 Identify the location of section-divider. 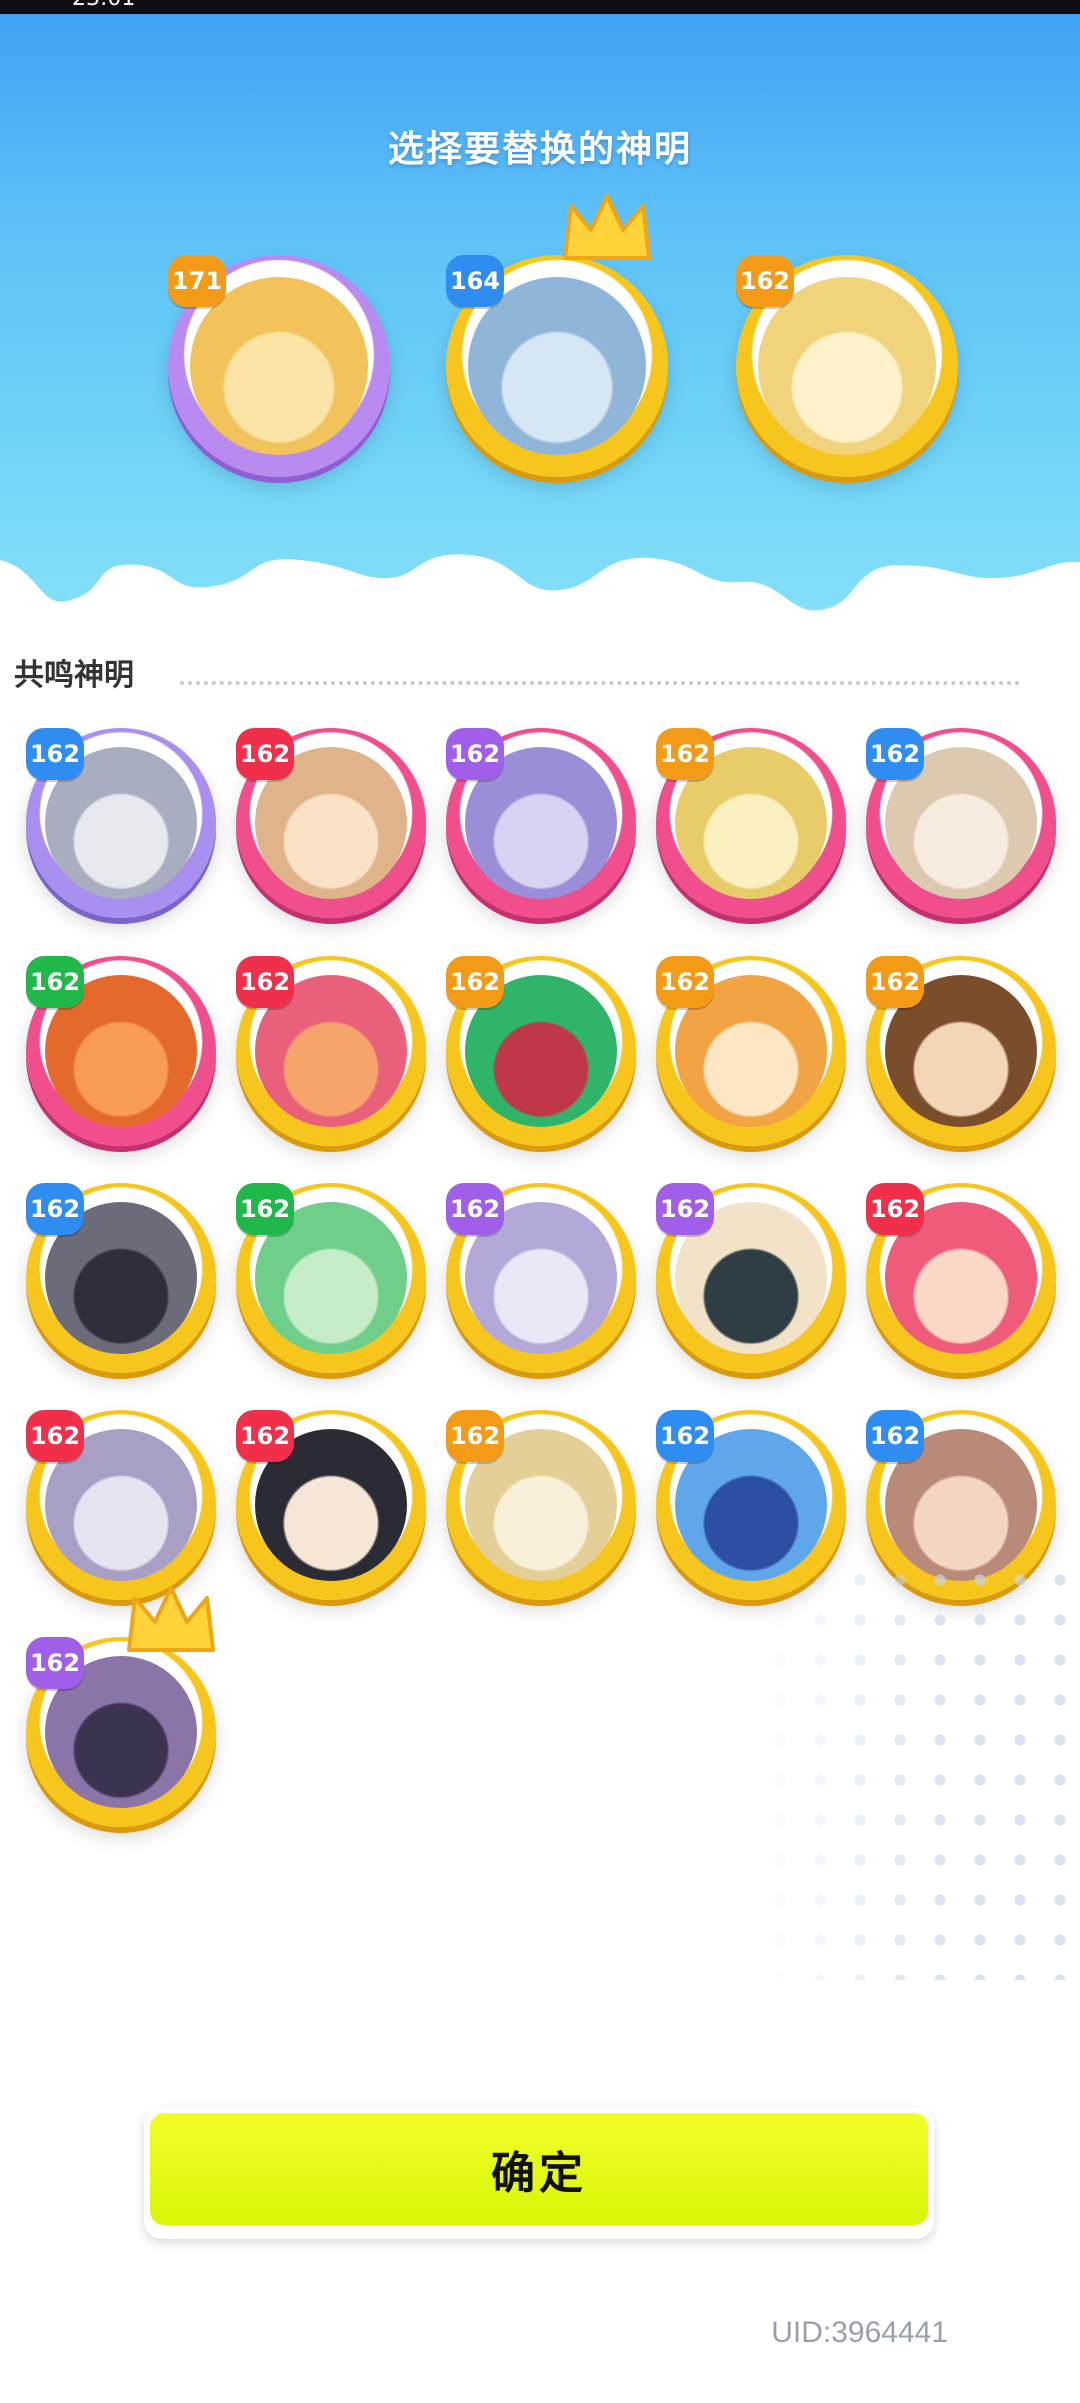
(600, 683).